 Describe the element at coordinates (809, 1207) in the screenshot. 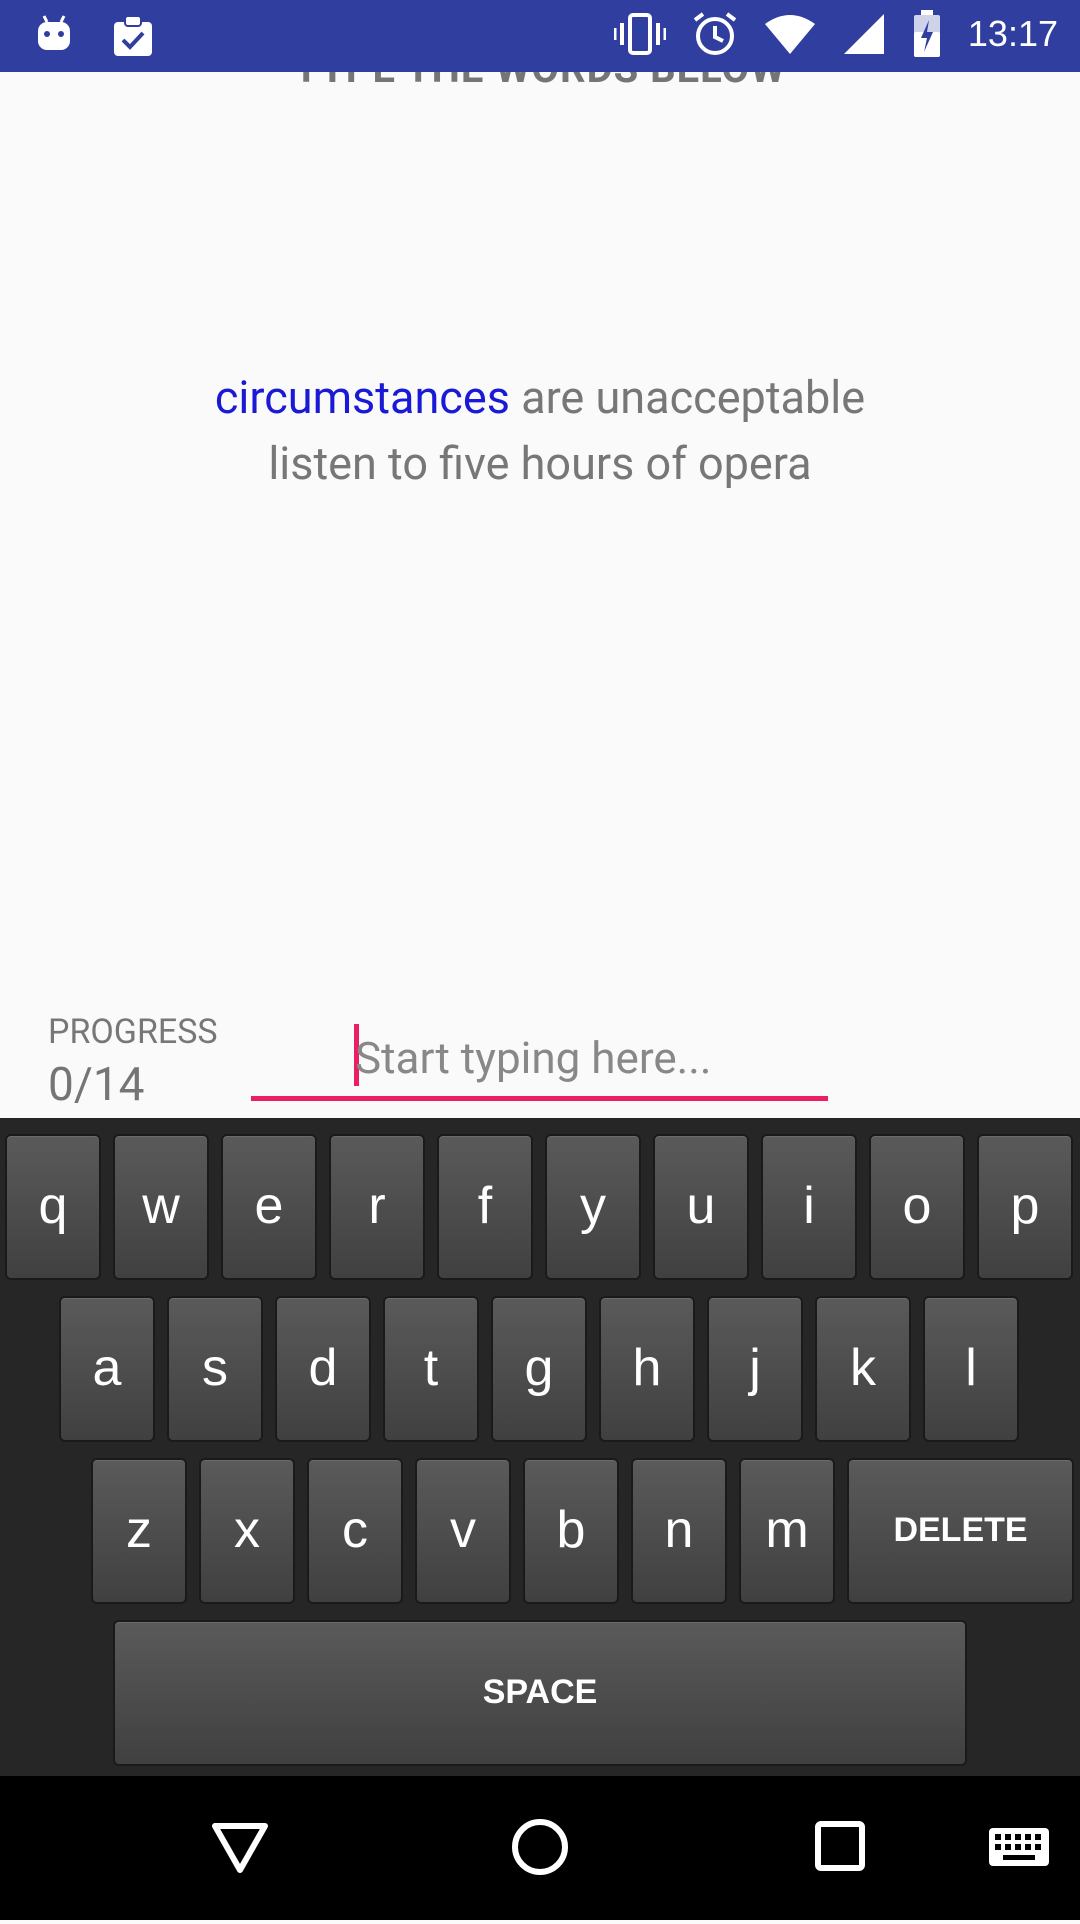

I see `key-i: i` at that location.